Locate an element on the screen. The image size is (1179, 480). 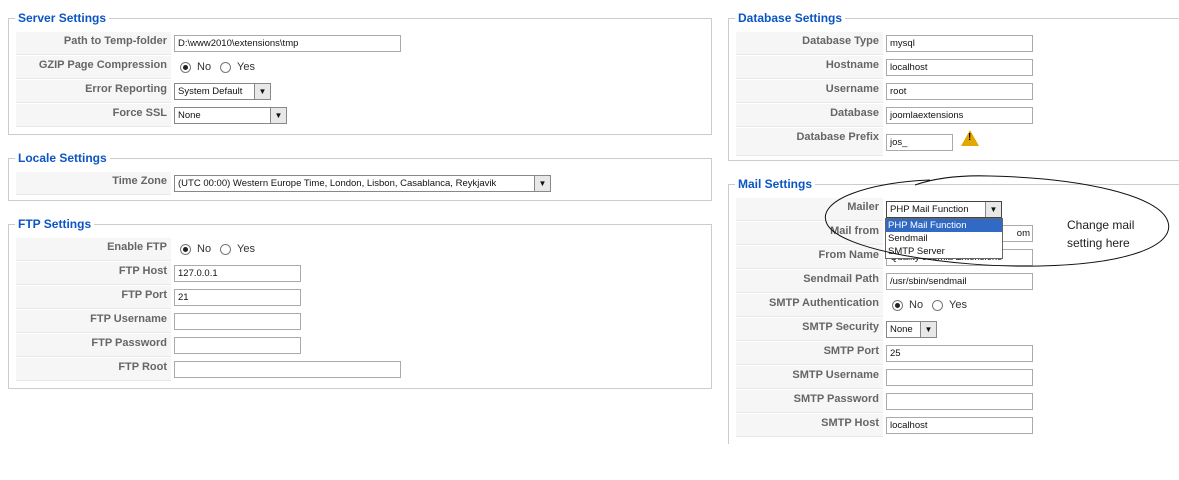
time-zone-label: Time Zone is located at coordinates (93, 183).